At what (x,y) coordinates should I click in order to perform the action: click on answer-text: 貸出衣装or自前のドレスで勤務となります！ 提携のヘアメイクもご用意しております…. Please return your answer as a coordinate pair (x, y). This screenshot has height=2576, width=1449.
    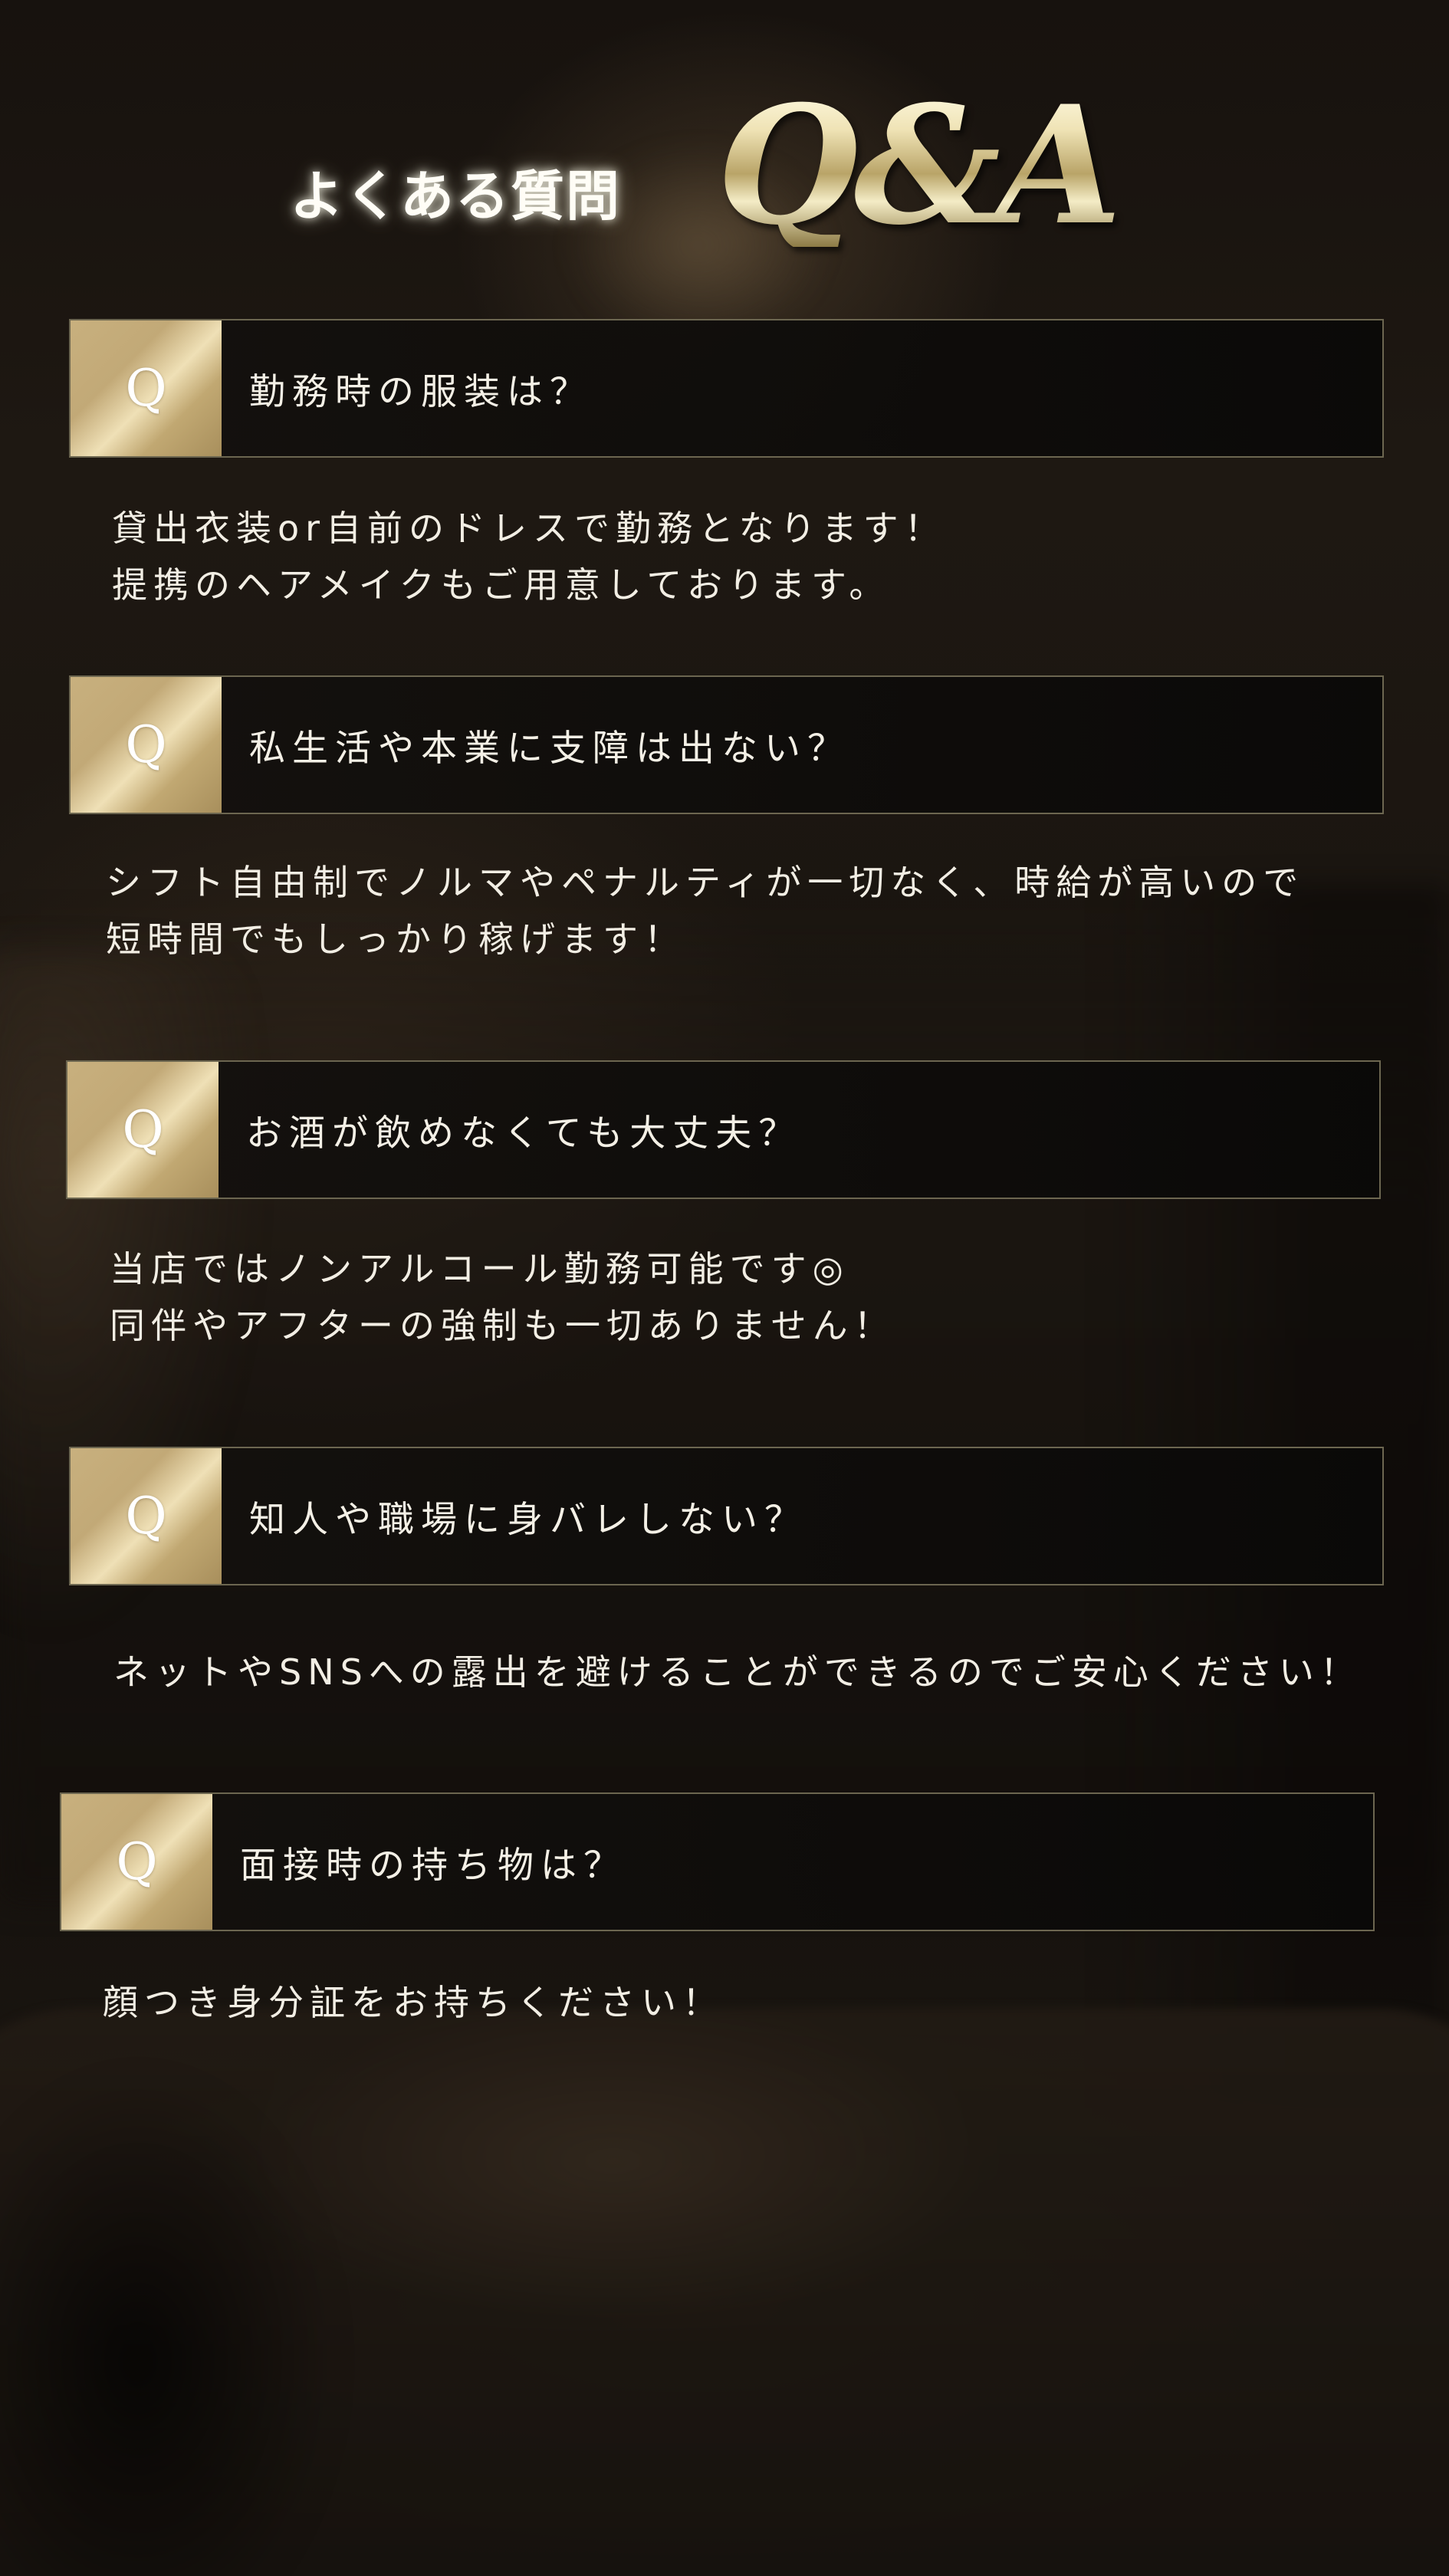
    Looking at the image, I should click on (529, 557).